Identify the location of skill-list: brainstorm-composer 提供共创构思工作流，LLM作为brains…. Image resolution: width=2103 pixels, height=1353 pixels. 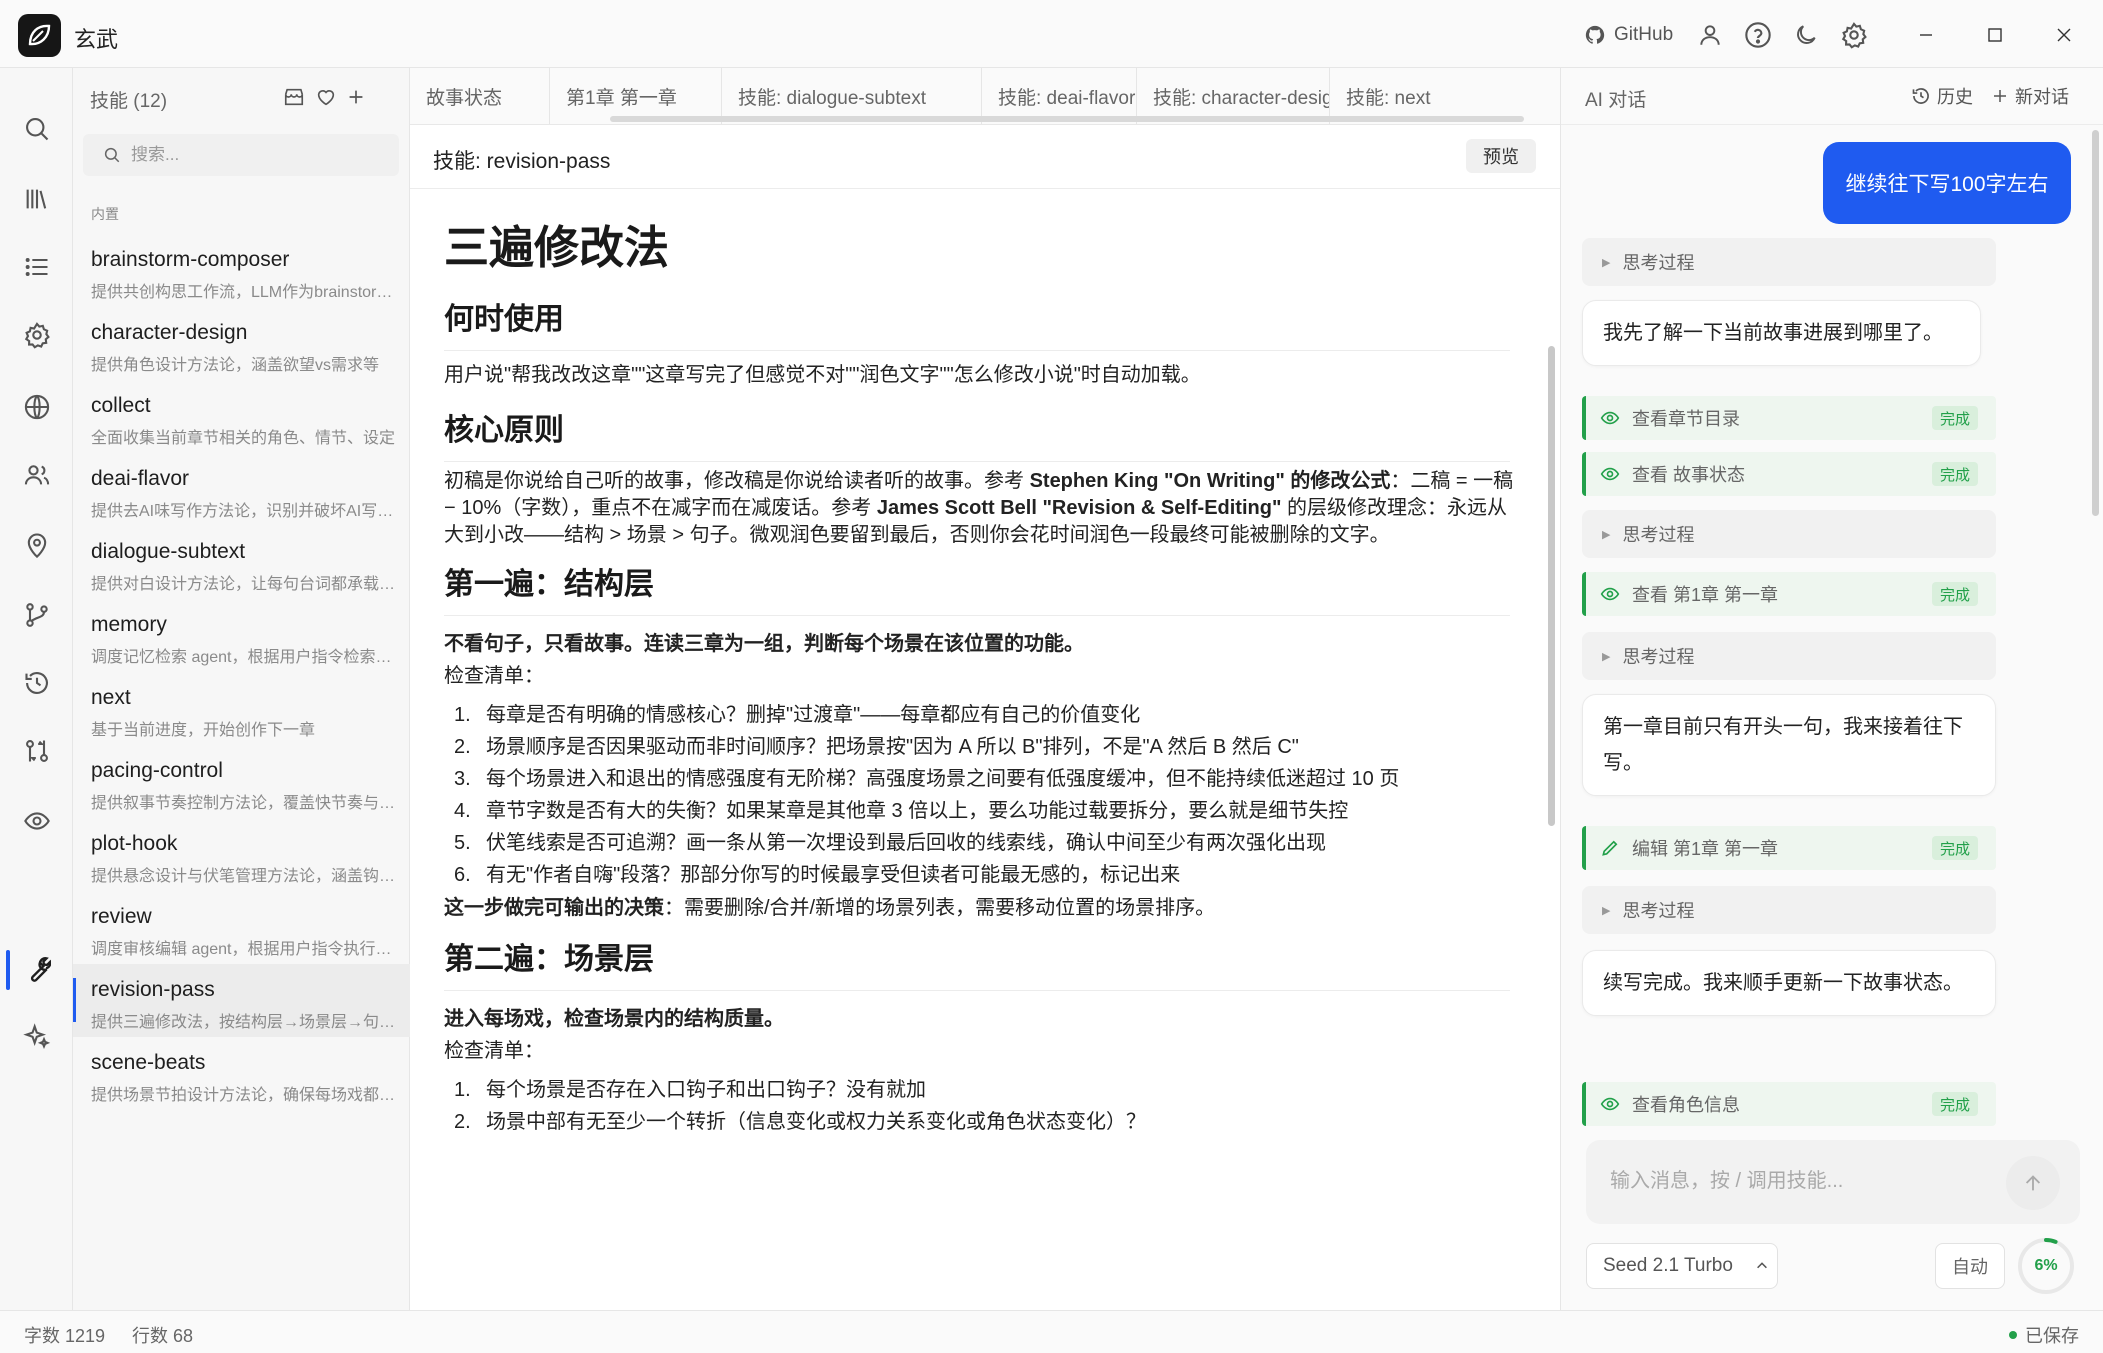
(241, 672).